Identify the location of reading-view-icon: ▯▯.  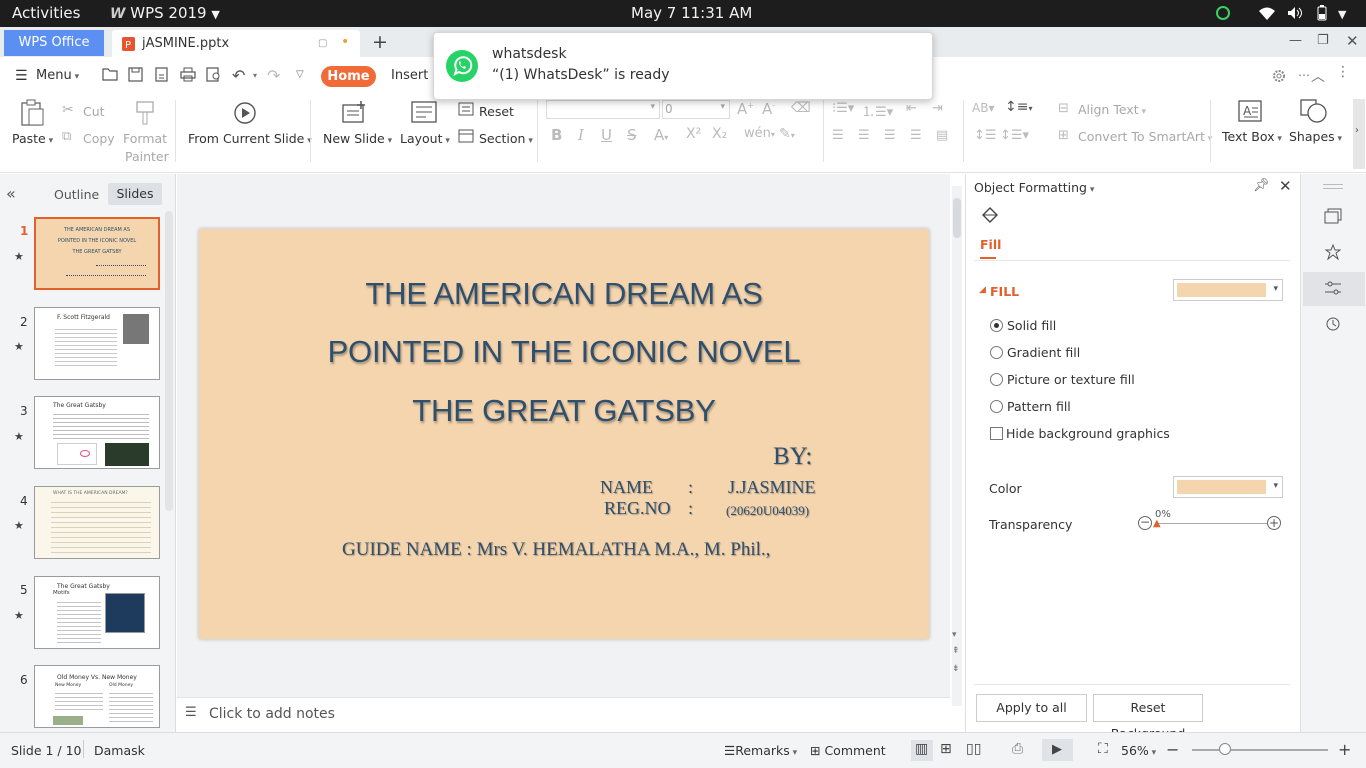
(973, 749).